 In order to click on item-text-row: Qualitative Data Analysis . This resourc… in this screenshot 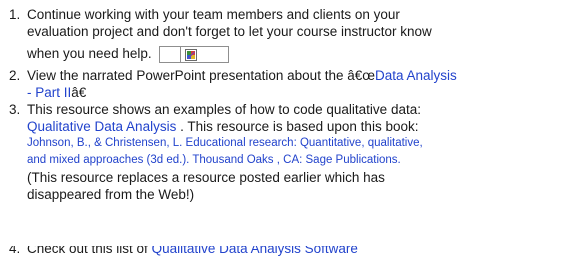, I will do `click(303, 126)`.